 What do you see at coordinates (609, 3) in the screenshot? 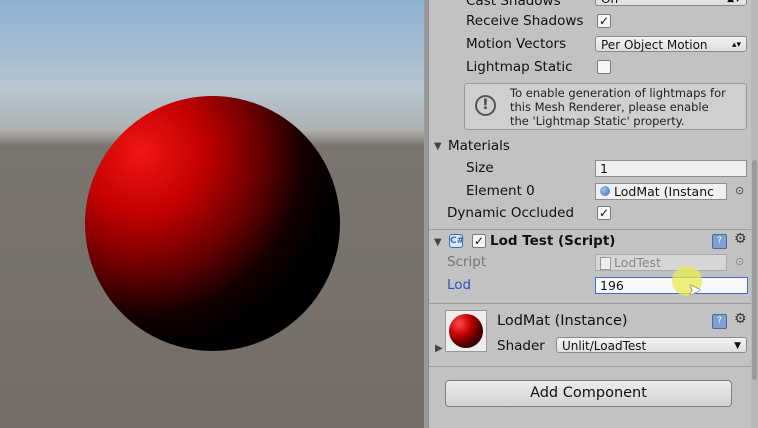
I see `cast-shadows-value: On` at bounding box center [609, 3].